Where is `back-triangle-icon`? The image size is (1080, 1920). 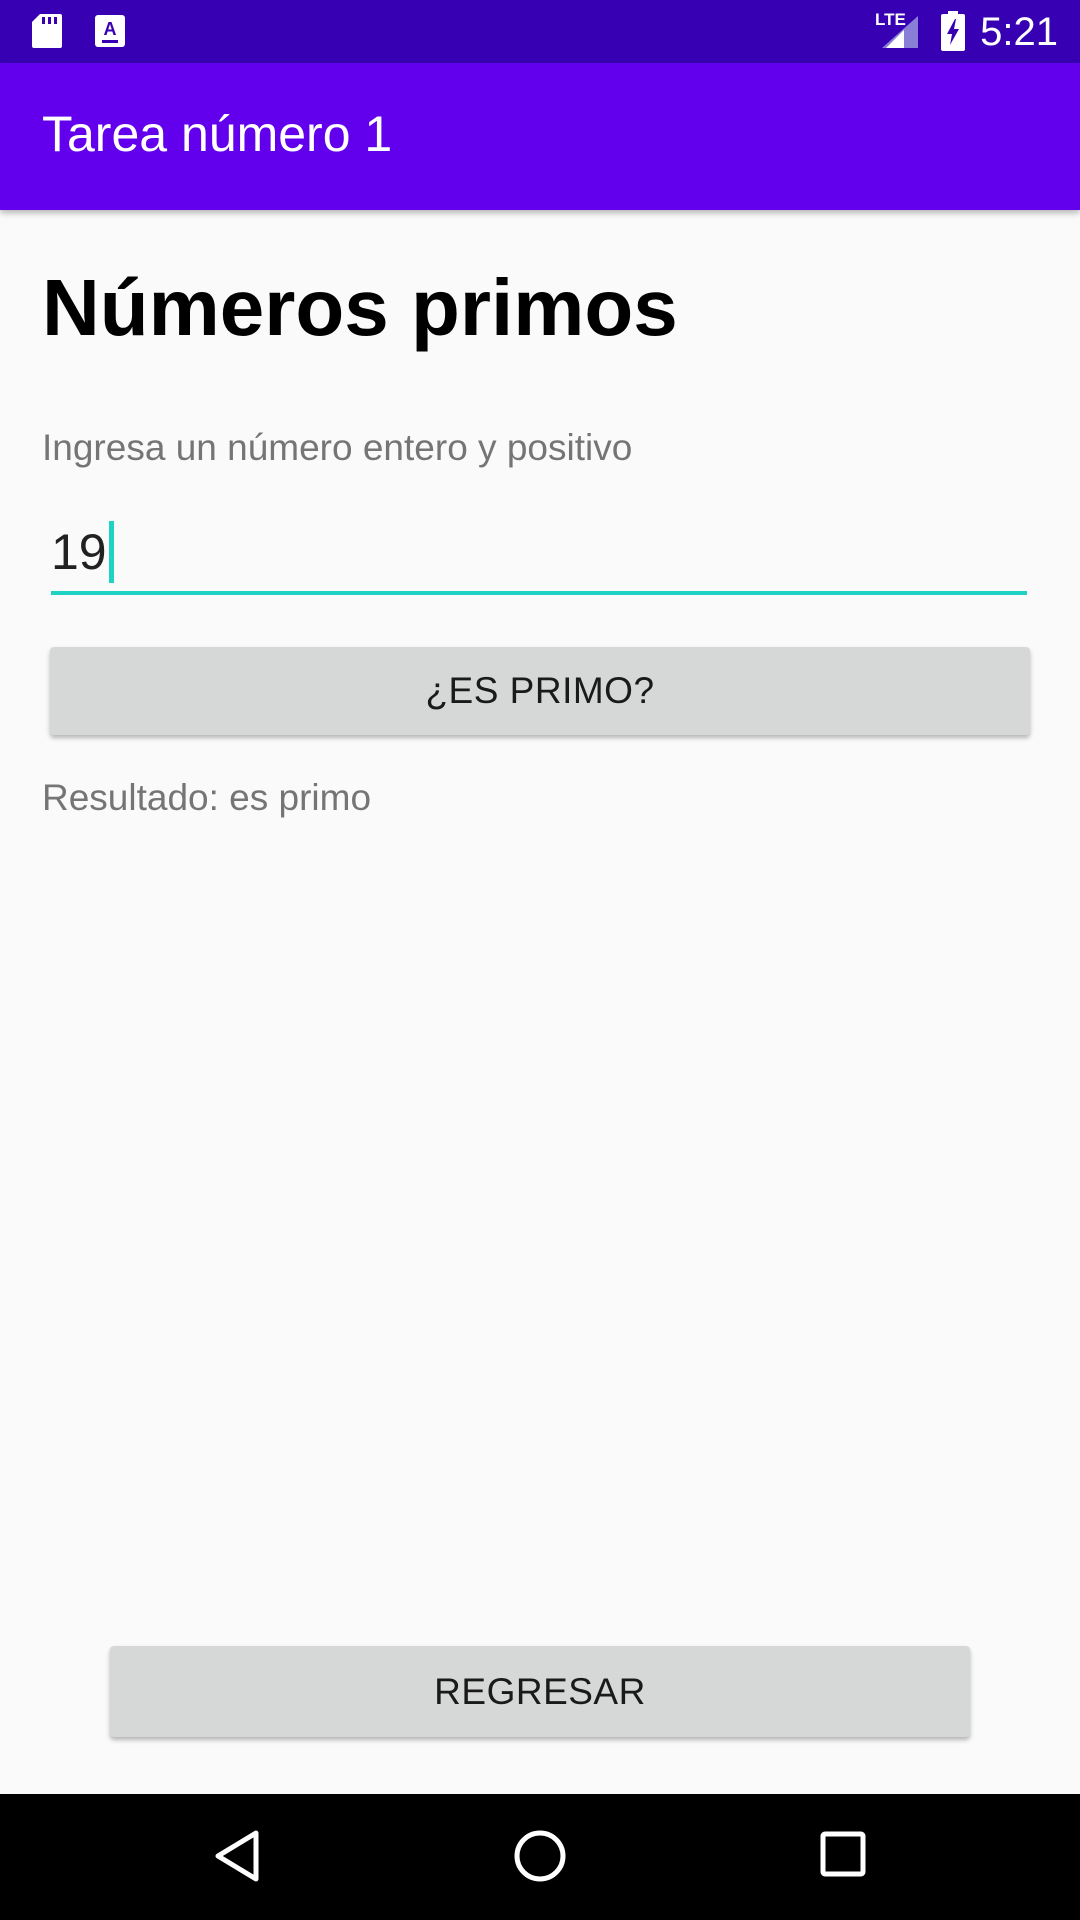
back-triangle-icon is located at coordinates (237, 1856).